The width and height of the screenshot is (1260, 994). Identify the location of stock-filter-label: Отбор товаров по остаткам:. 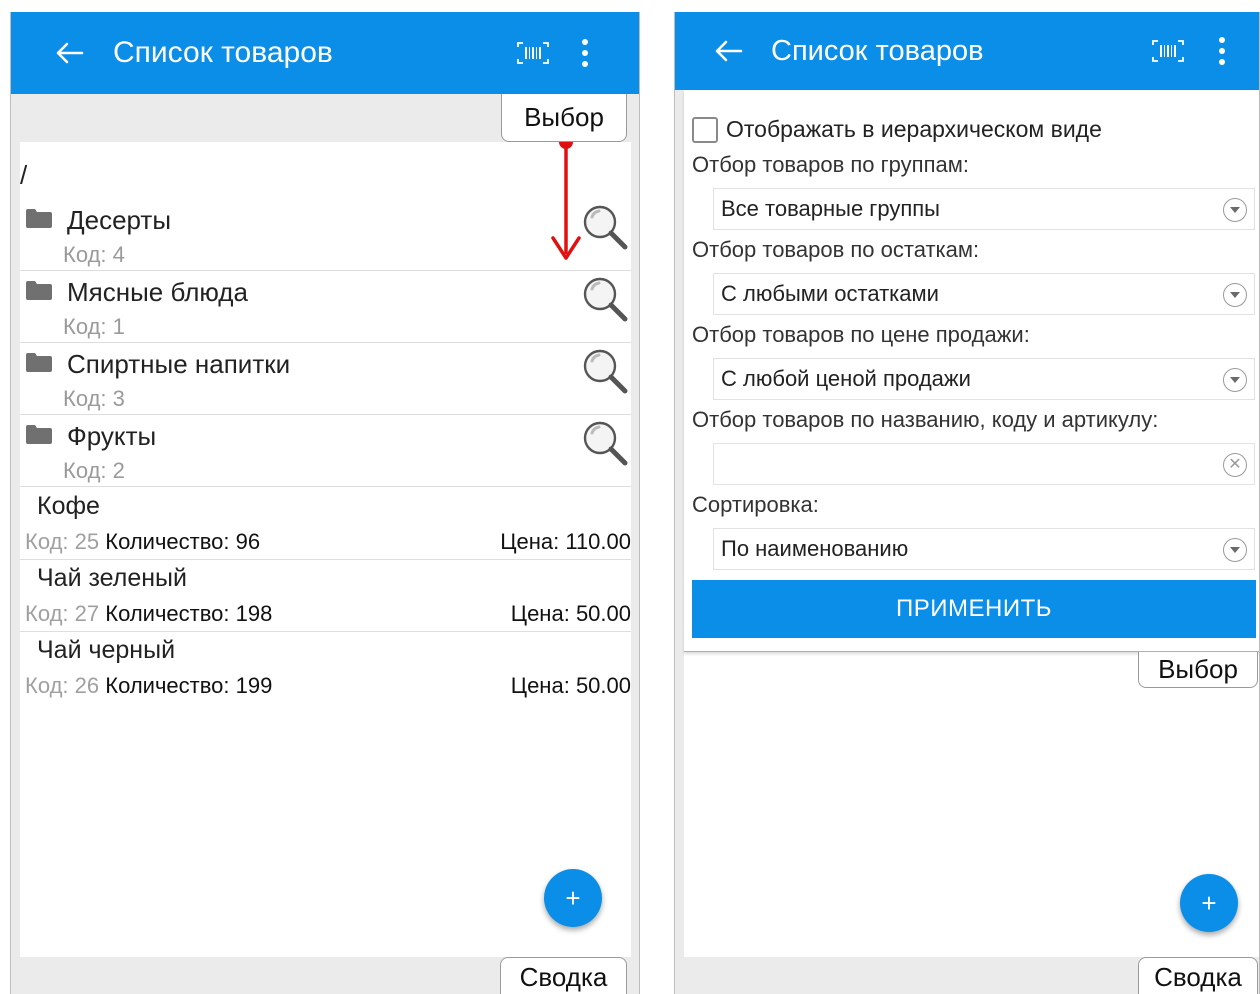
(836, 249).